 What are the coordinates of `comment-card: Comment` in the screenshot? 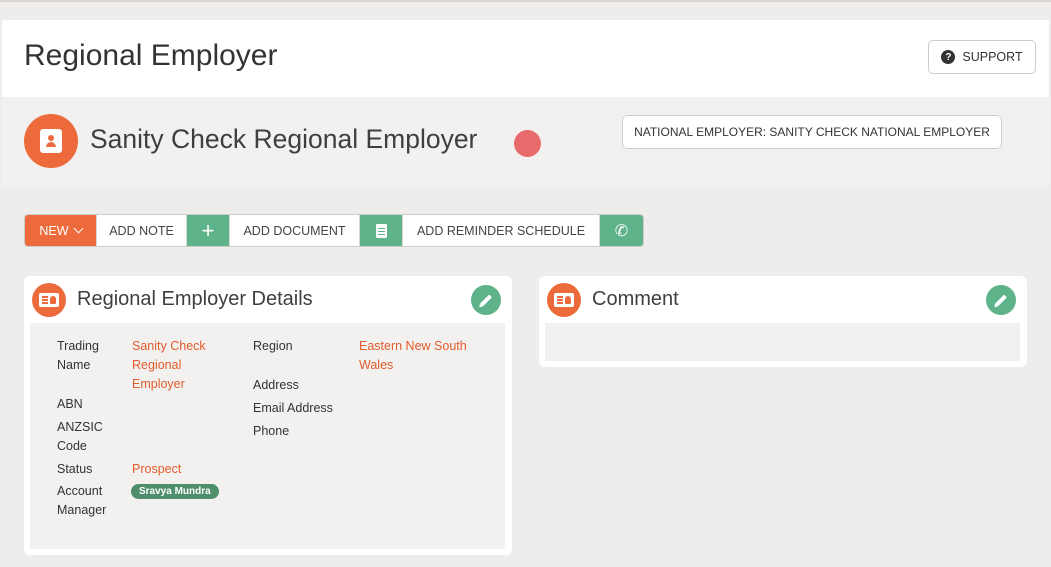 It's located at (783, 321).